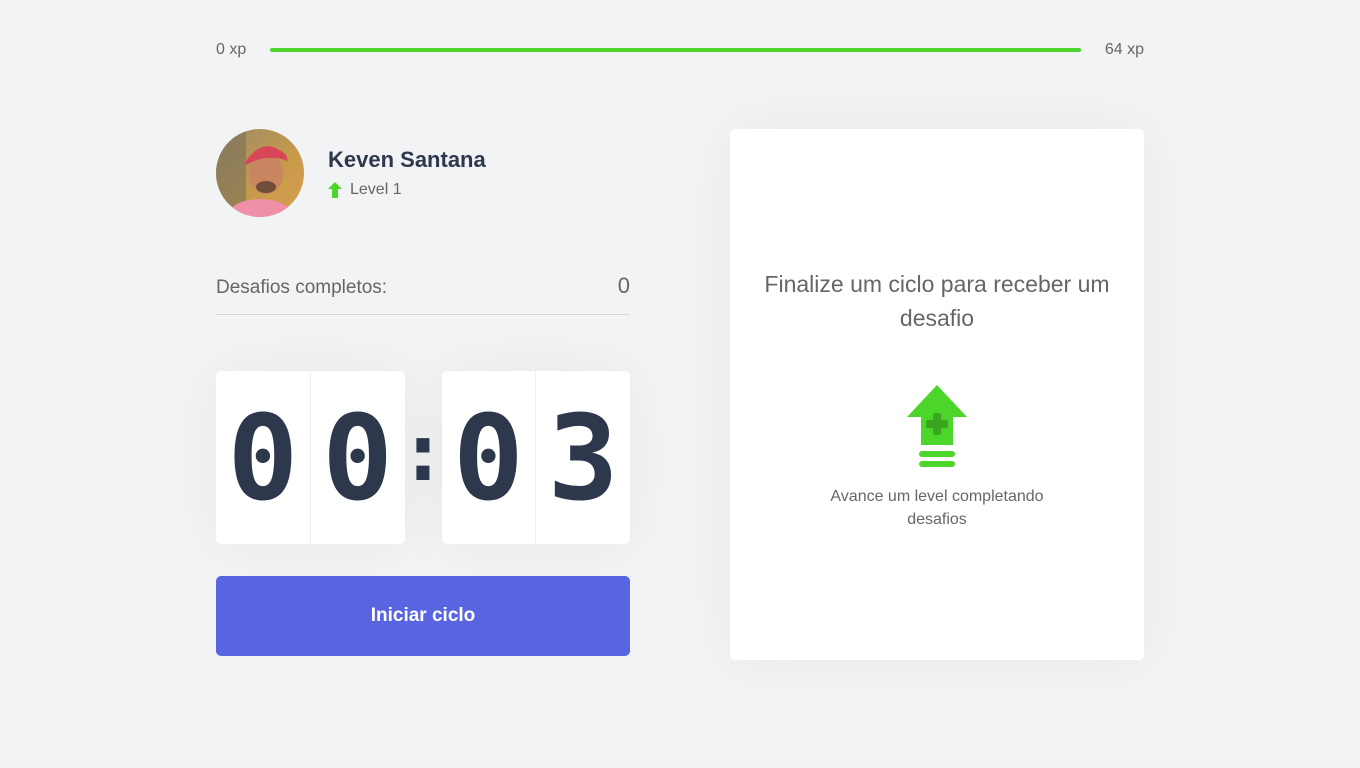 The width and height of the screenshot is (1360, 768). What do you see at coordinates (423, 616) in the screenshot?
I see `start-cycle-button: Iniciar ciclo` at bounding box center [423, 616].